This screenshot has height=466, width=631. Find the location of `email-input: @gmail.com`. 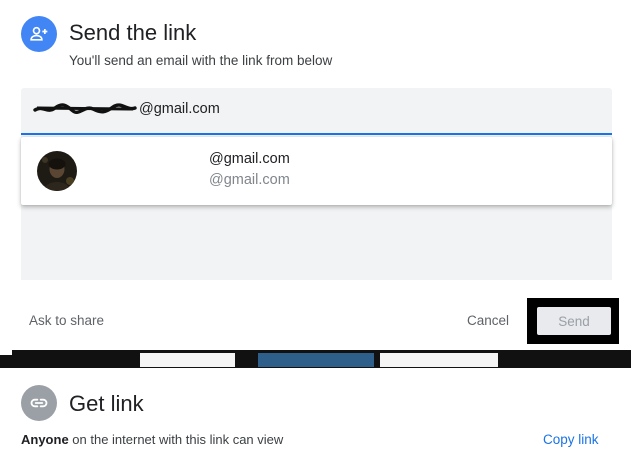

email-input: @gmail.com is located at coordinates (316, 111).